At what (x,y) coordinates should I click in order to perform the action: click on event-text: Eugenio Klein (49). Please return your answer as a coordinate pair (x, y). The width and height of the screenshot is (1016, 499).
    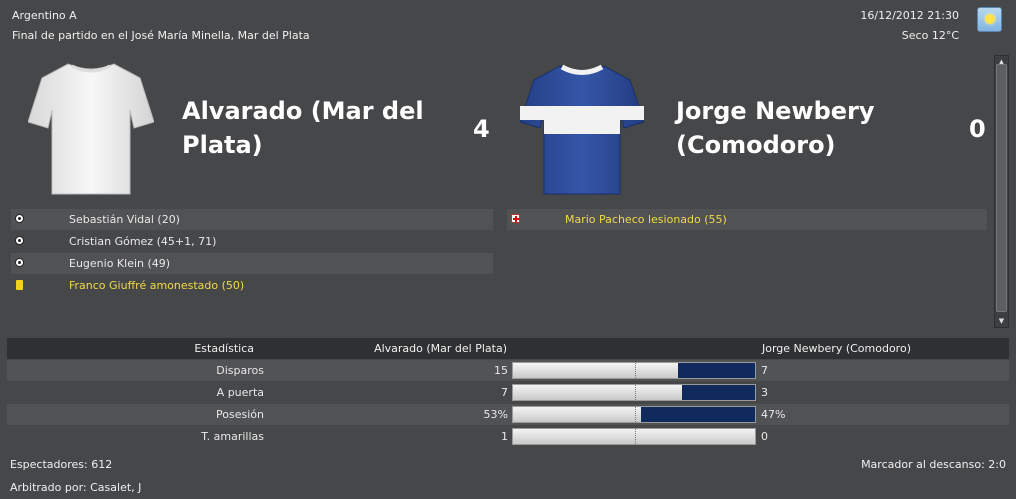
    Looking at the image, I should click on (120, 263).